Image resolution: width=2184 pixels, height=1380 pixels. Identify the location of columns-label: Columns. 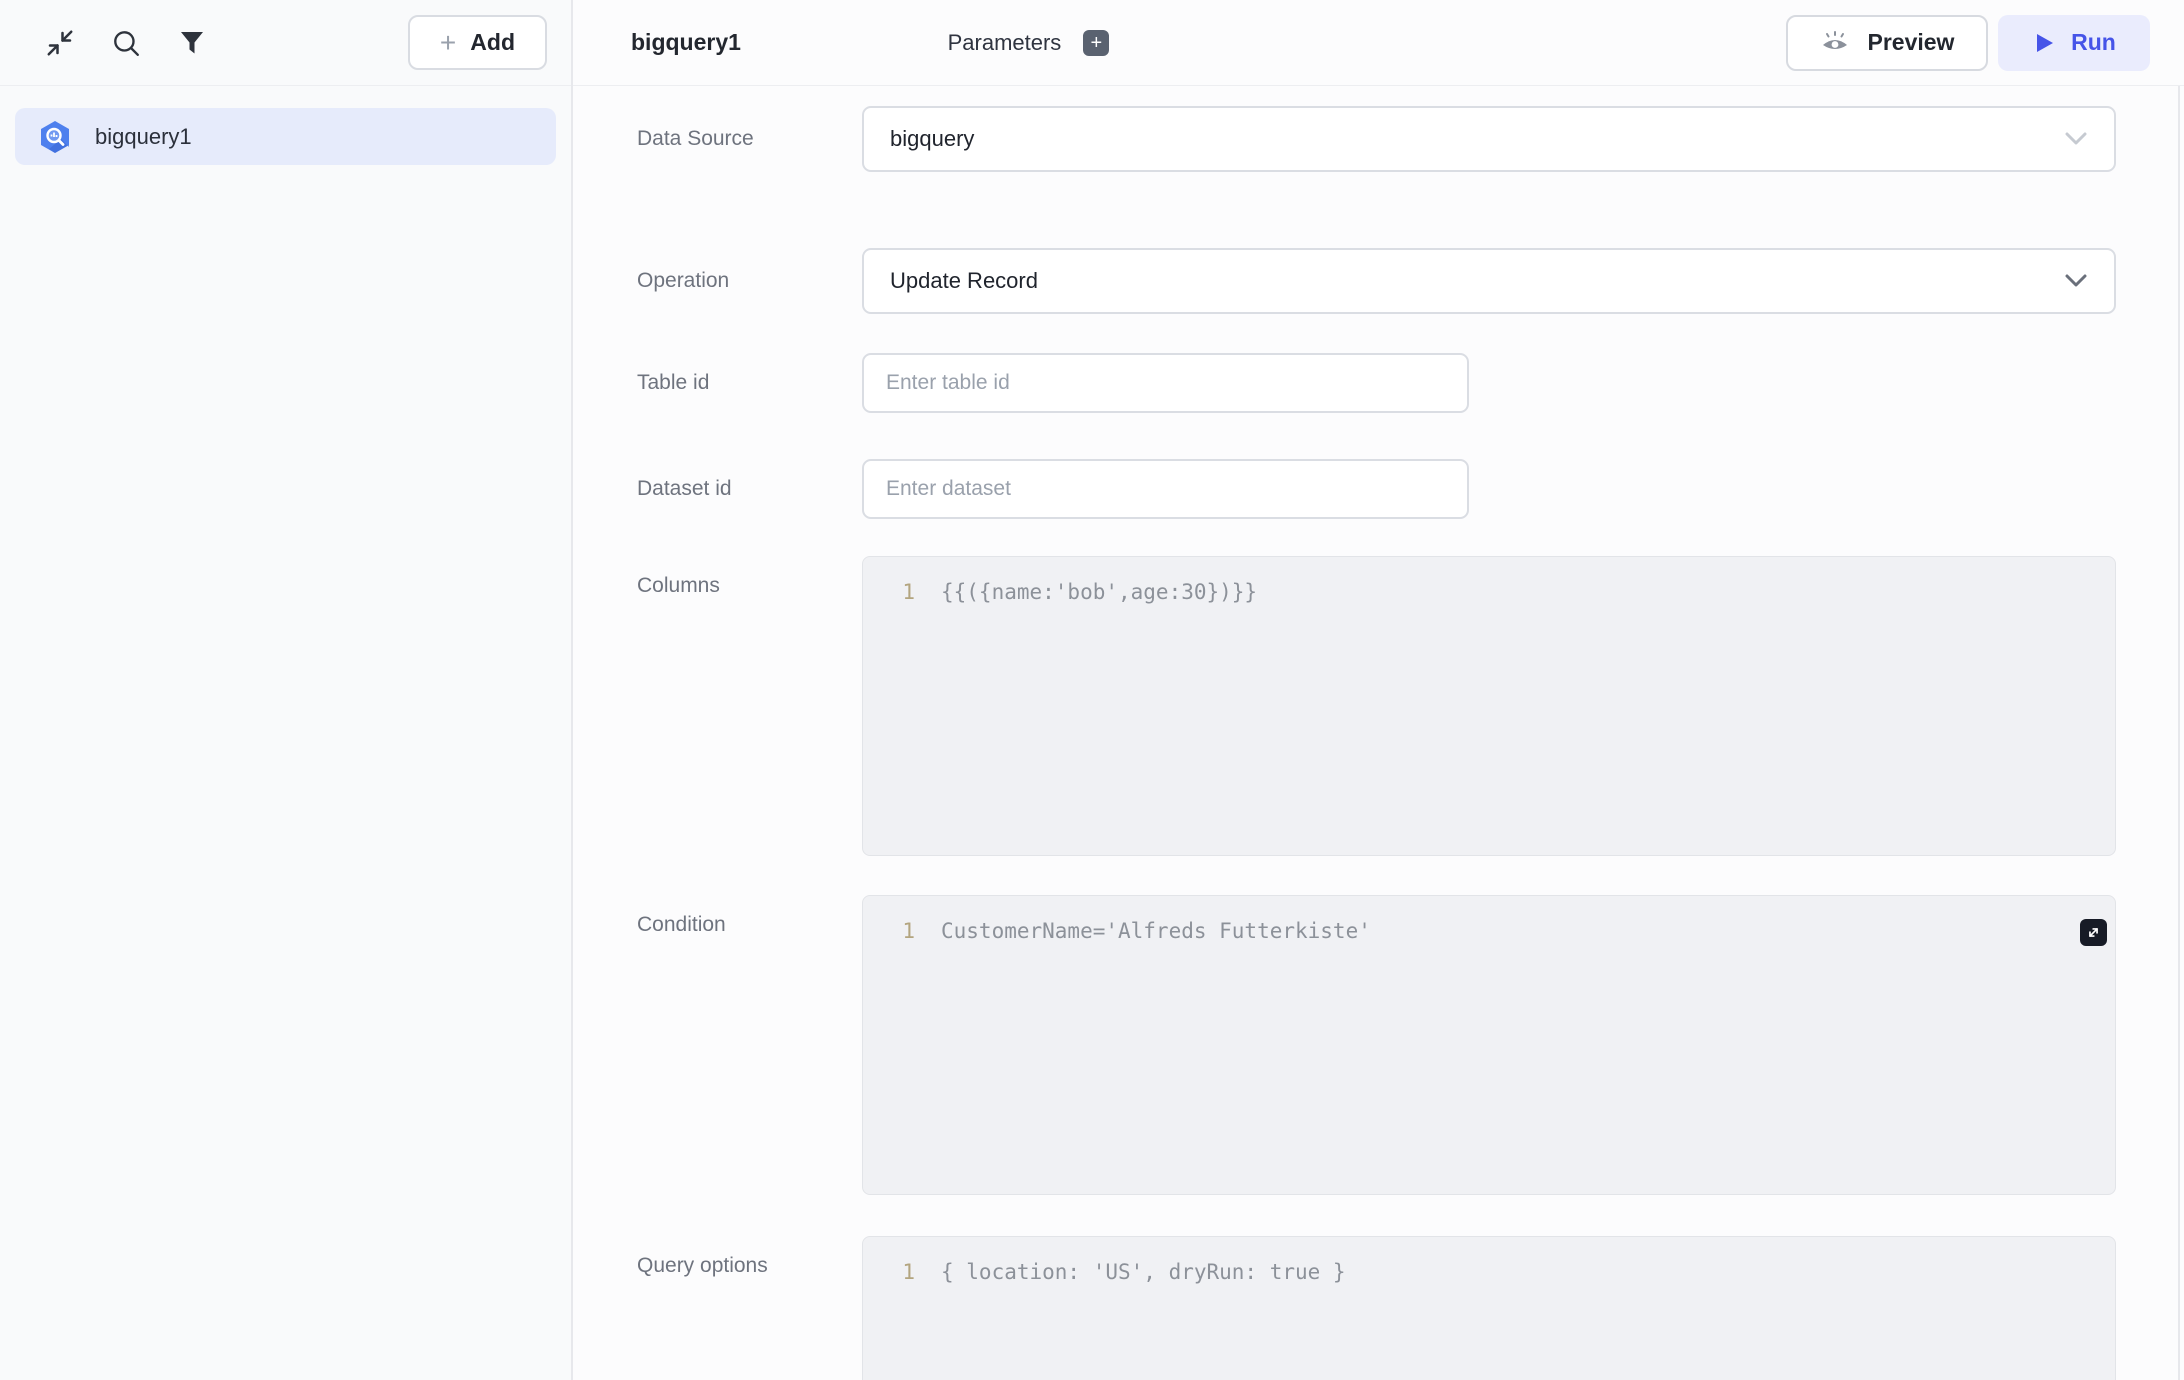
(678, 585).